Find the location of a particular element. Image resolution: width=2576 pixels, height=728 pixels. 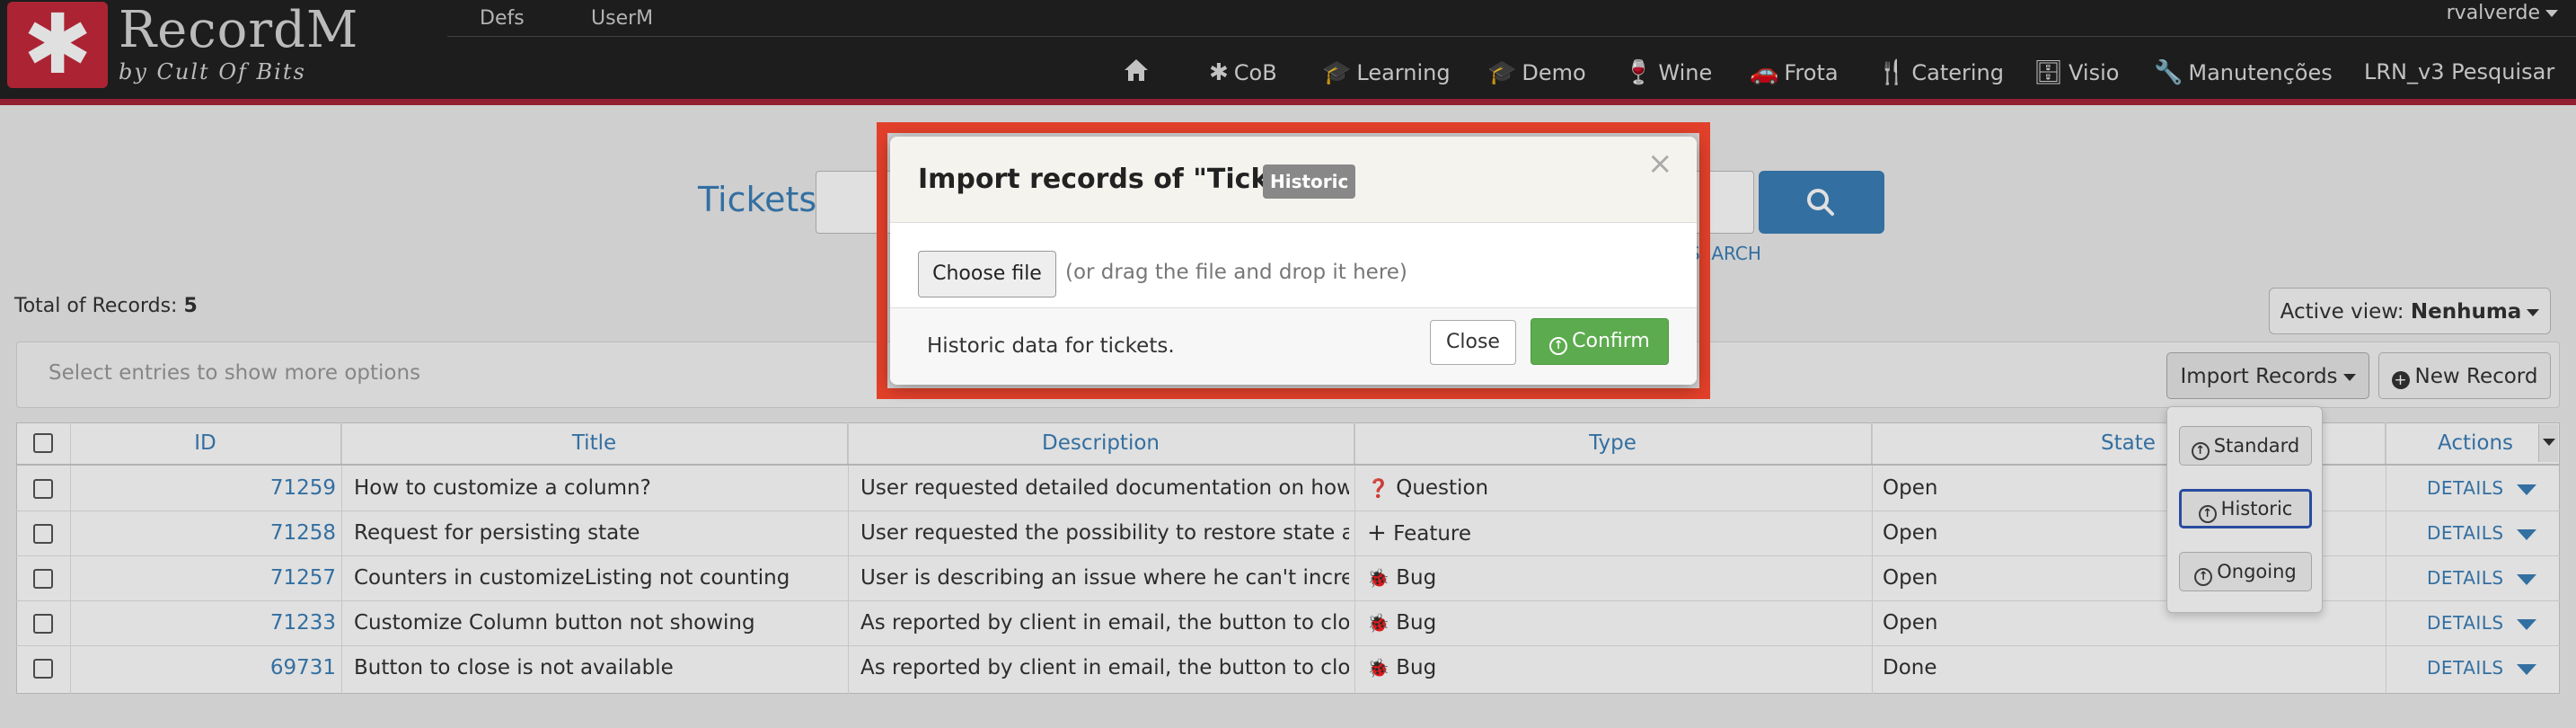

modal-description: Historic data for tickets. is located at coordinates (1051, 346).